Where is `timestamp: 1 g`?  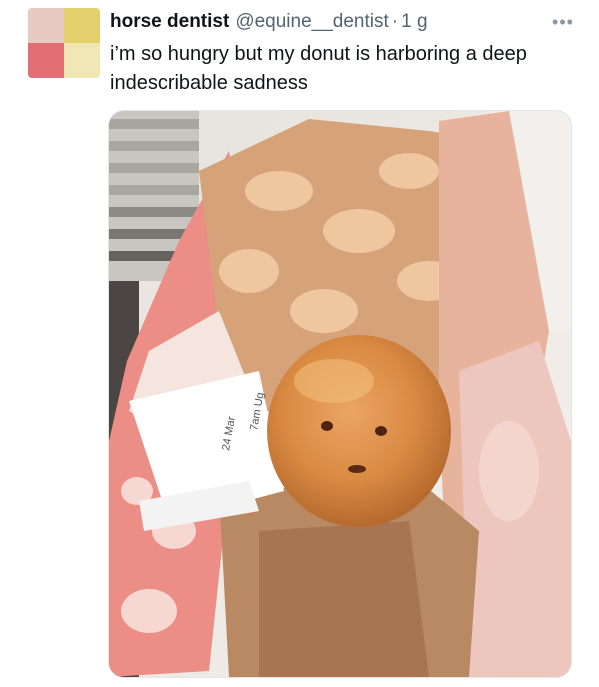 timestamp: 1 g is located at coordinates (414, 22).